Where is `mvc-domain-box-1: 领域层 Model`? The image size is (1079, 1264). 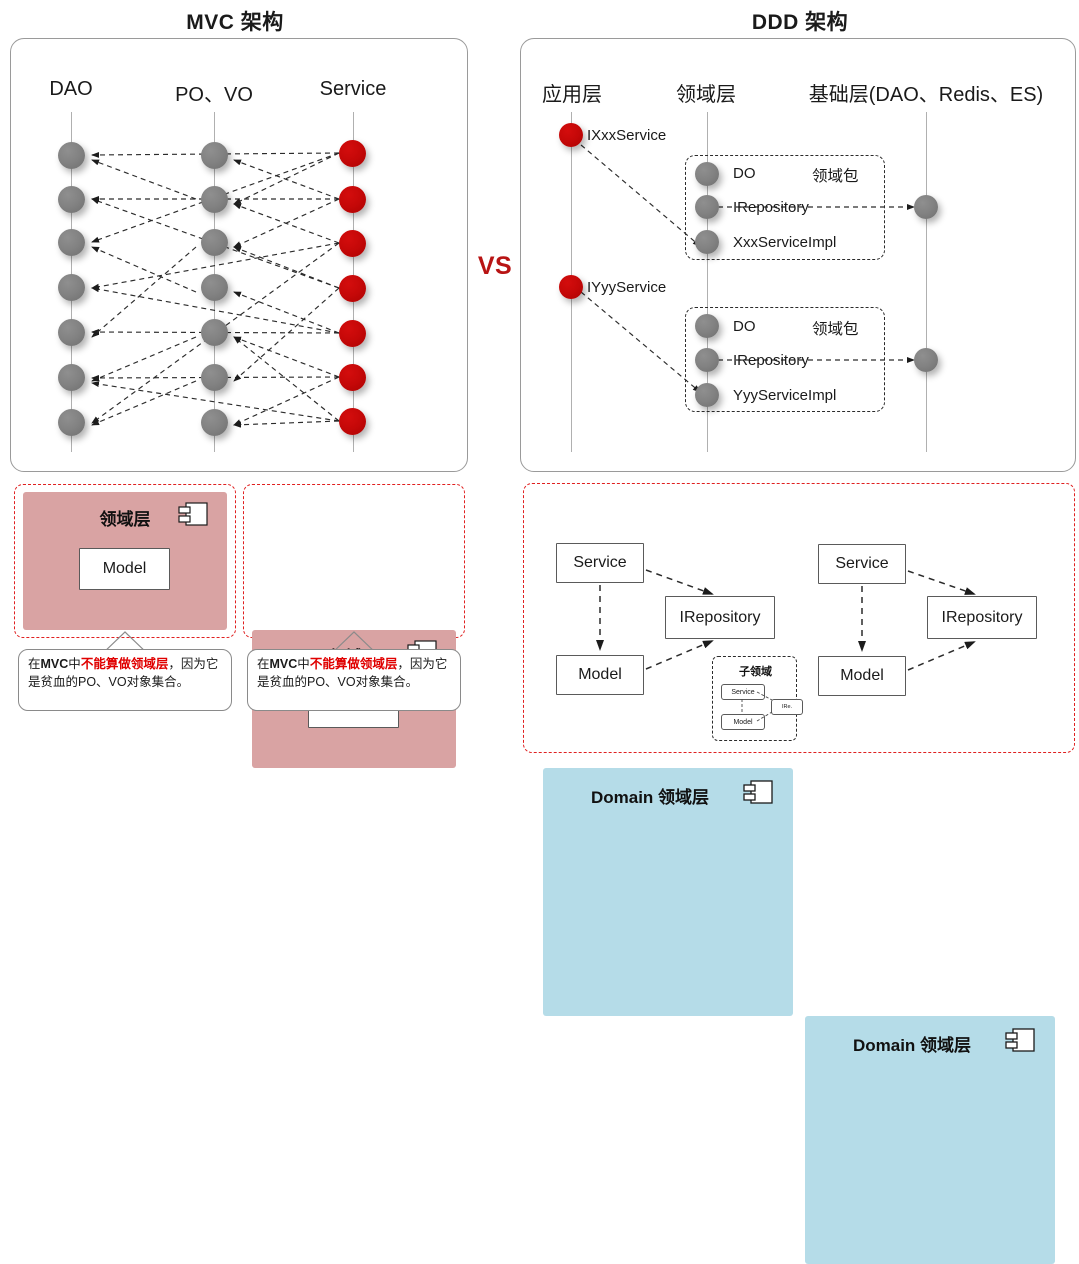 mvc-domain-box-1: 领域层 Model is located at coordinates (125, 561).